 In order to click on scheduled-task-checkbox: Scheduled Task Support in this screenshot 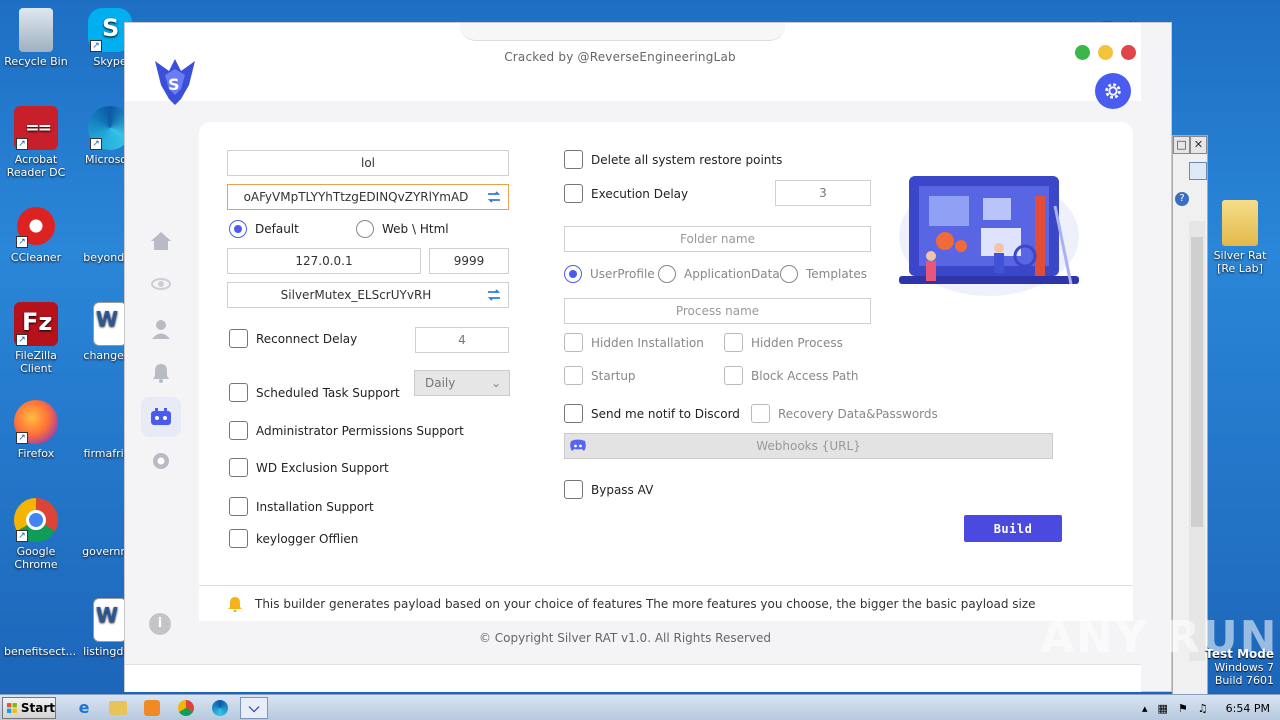, I will do `click(314, 392)`.